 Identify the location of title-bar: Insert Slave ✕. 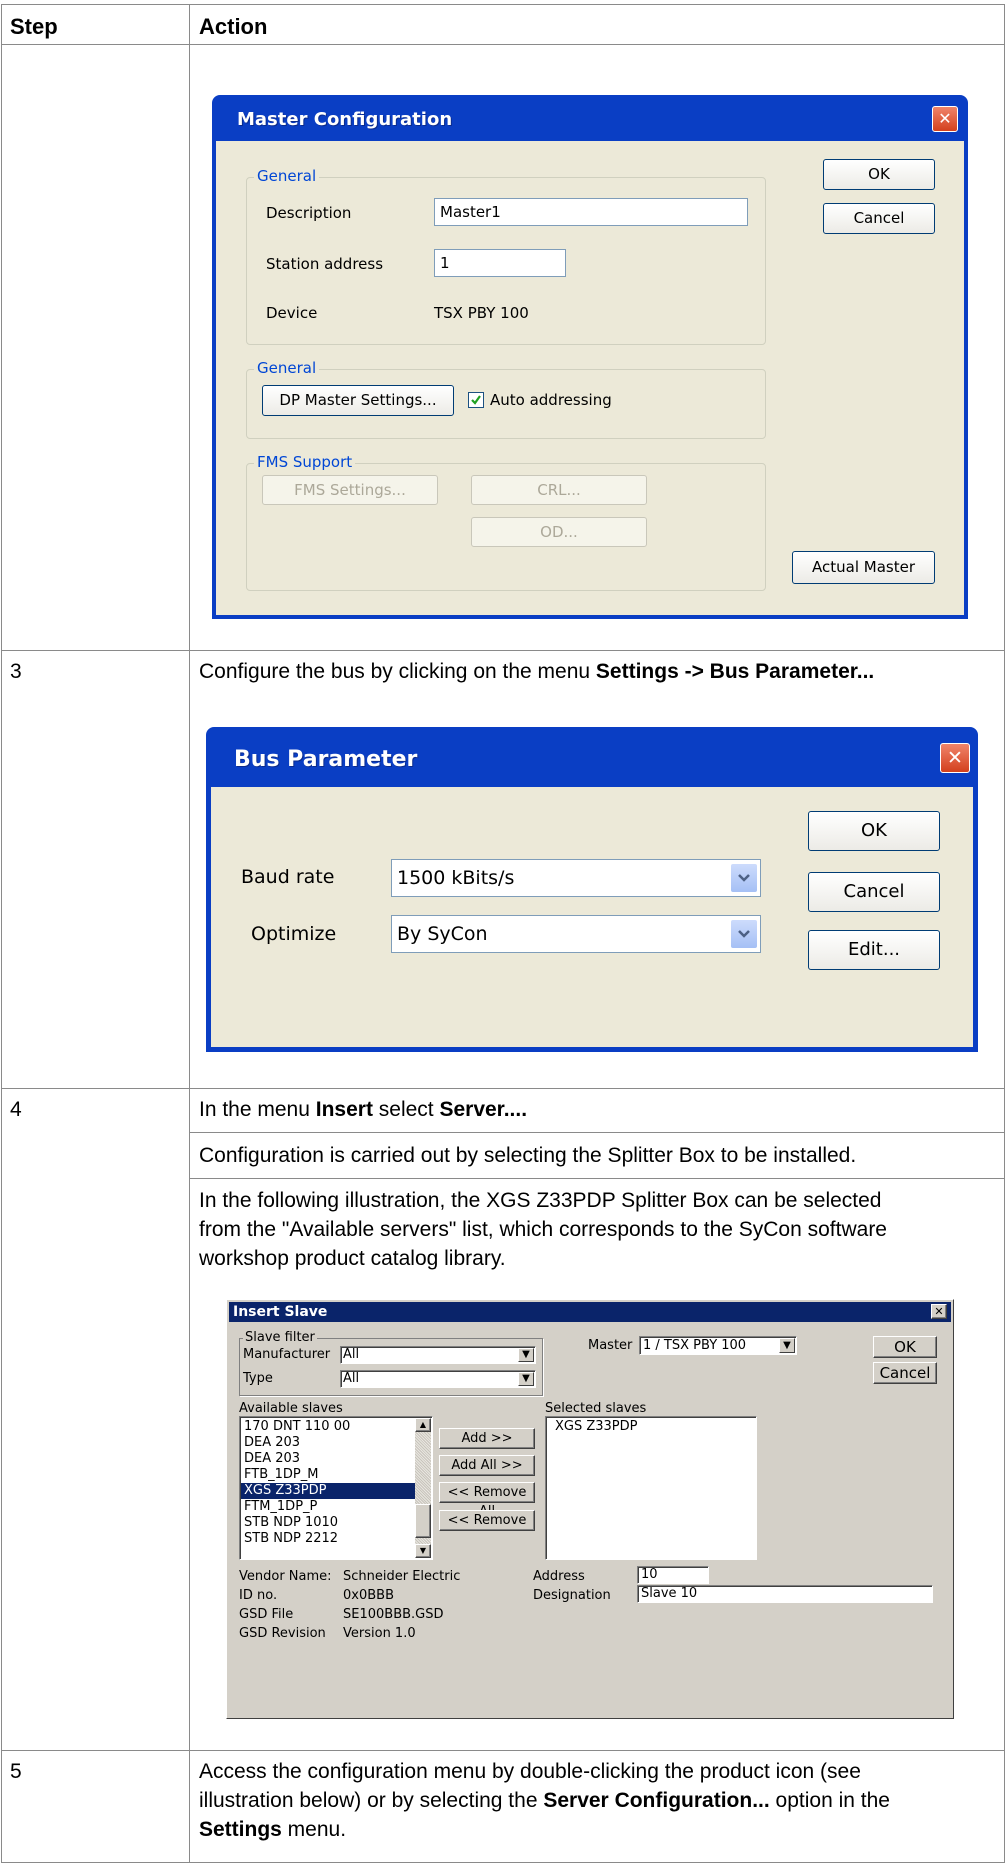
(590, 1312).